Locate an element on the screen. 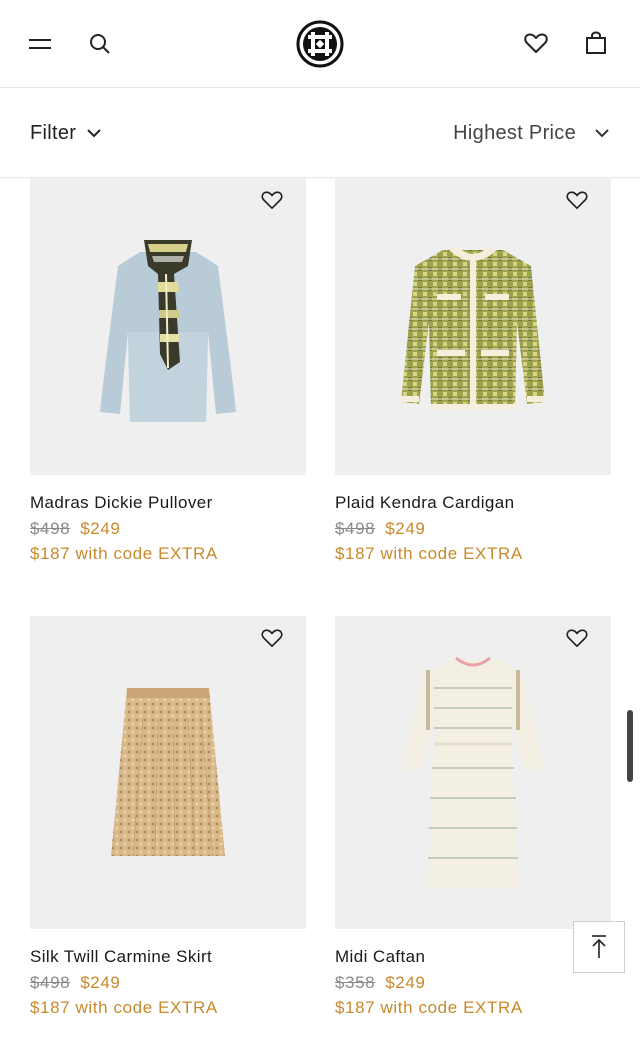  back-to-top-button is located at coordinates (599, 947).